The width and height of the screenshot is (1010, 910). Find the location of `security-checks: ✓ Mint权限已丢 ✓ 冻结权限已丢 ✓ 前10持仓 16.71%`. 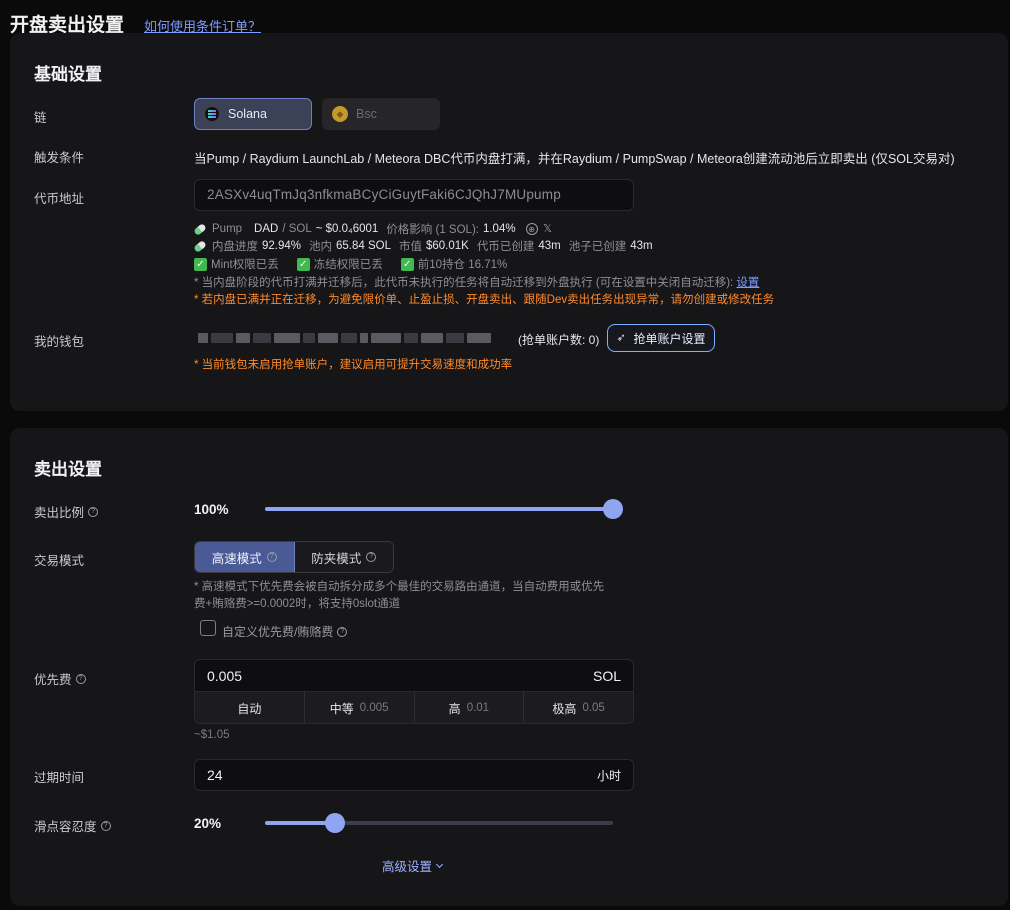

security-checks: ✓ Mint权限已丢 ✓ 冻结权限已丢 ✓ 前10持仓 16.71% is located at coordinates (350, 264).